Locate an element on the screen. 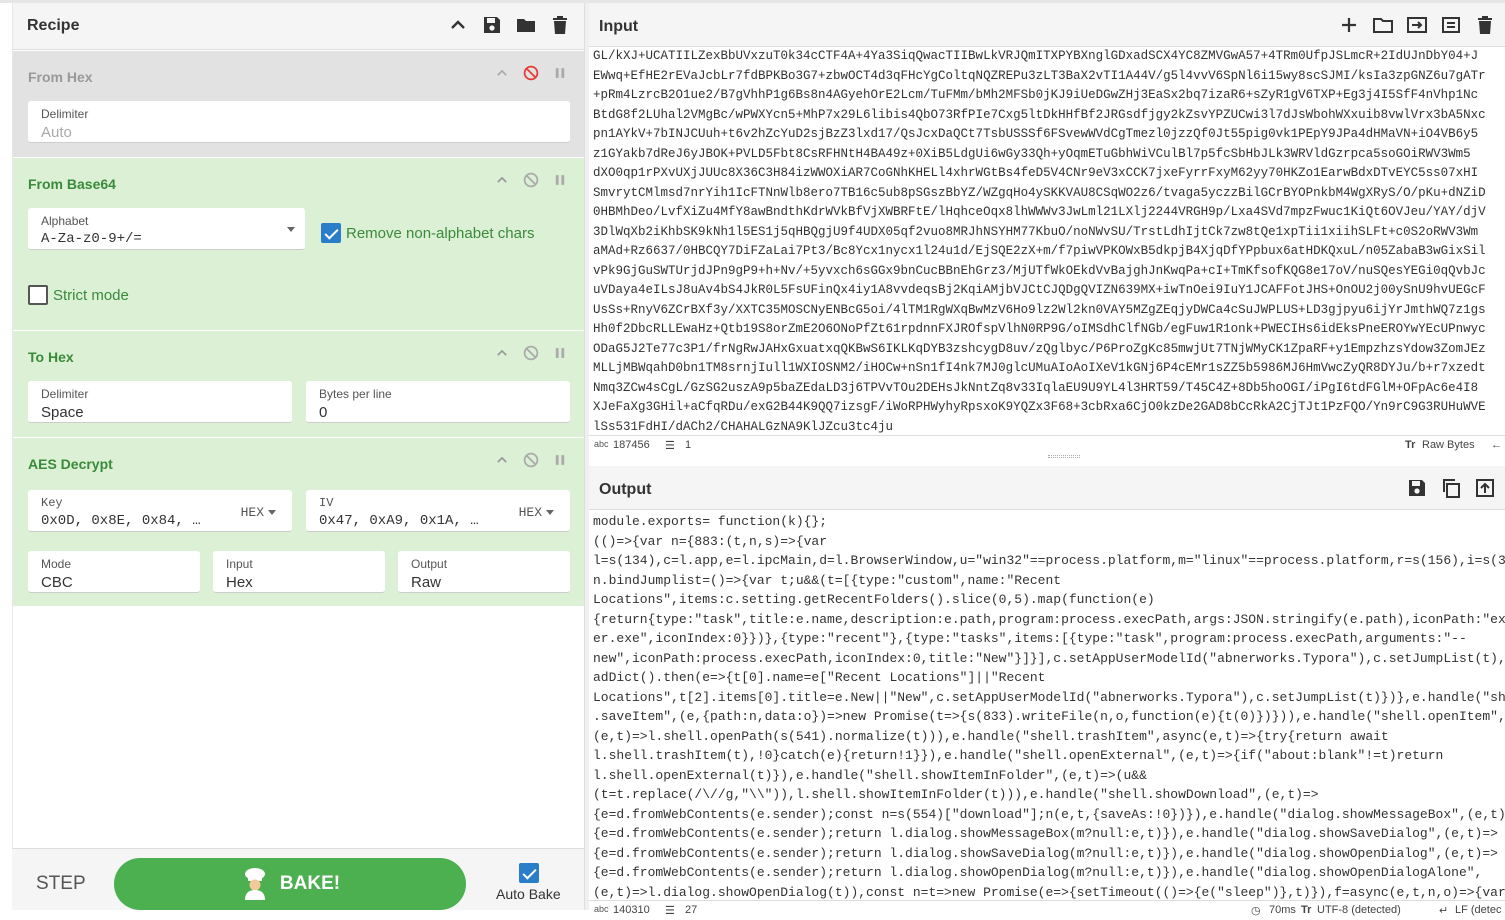 The width and height of the screenshot is (1505, 920). field-value: Raw is located at coordinates (426, 582).